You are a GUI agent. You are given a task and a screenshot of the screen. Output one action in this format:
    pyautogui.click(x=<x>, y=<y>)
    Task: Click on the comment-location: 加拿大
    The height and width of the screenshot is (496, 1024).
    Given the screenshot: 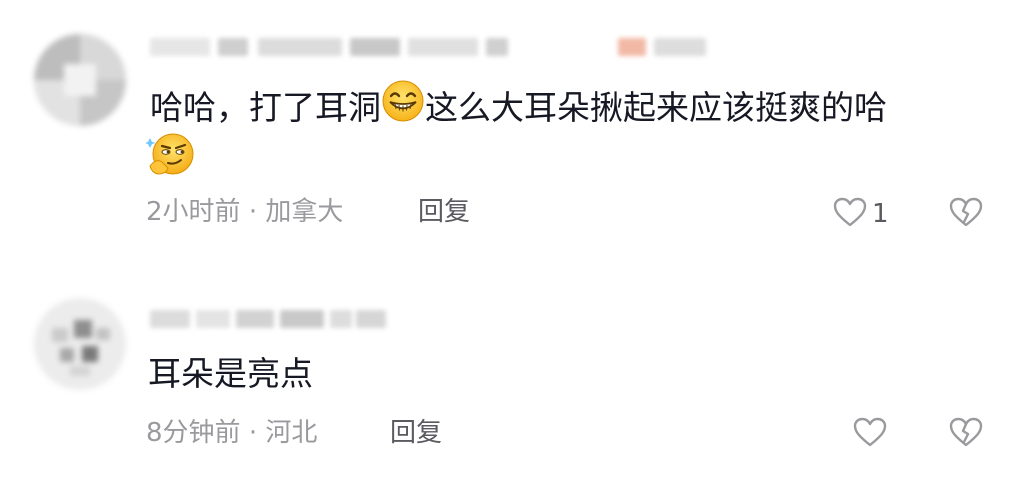 What is the action you would take?
    pyautogui.click(x=304, y=212)
    